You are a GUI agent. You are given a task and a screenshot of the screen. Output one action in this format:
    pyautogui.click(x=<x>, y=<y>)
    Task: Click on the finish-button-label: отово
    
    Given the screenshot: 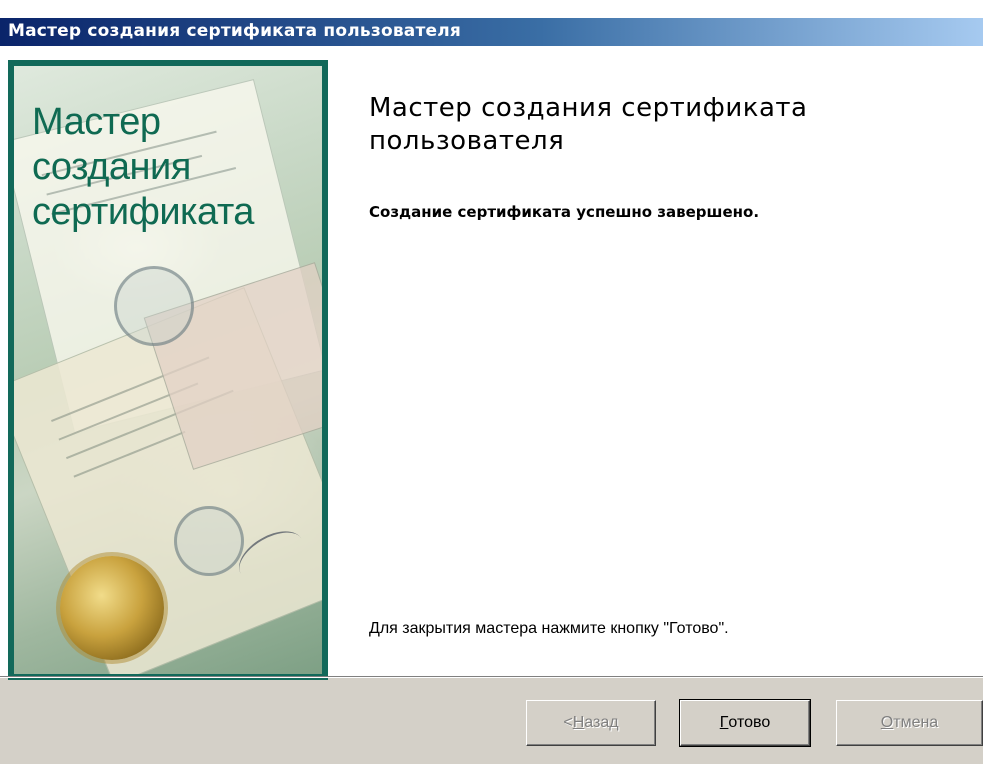 What is the action you would take?
    pyautogui.click(x=749, y=722)
    